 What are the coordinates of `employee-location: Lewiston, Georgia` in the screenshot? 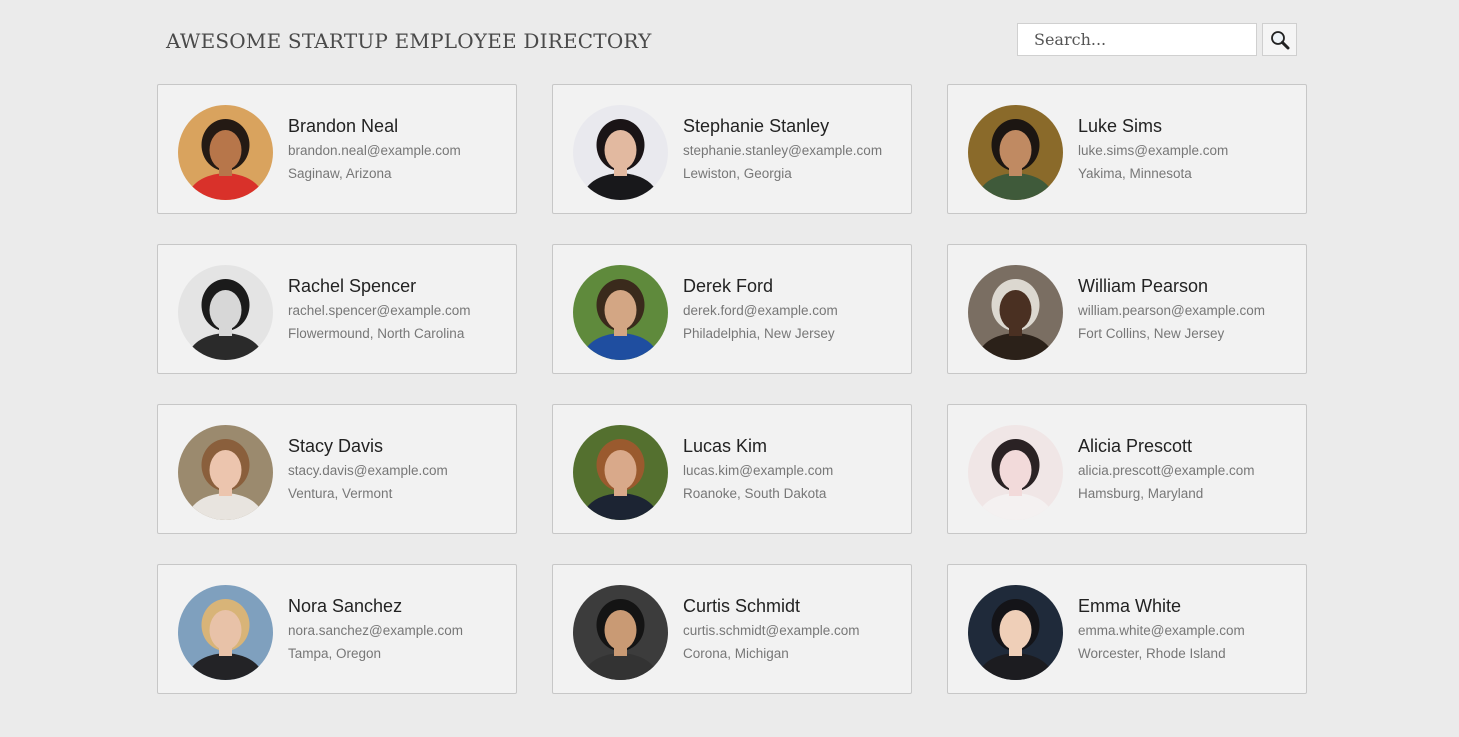 It's located at (737, 173).